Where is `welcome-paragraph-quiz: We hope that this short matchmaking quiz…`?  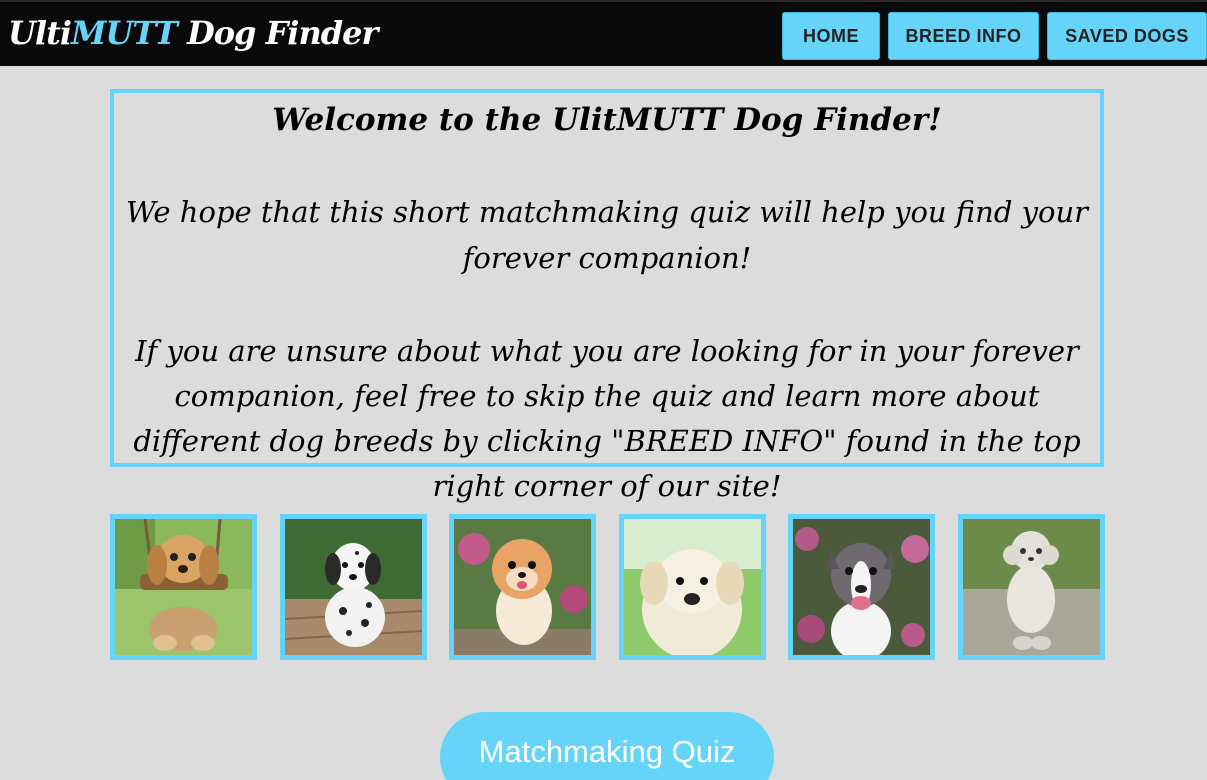 welcome-paragraph-quiz: We hope that this short matchmaking quiz… is located at coordinates (606, 235).